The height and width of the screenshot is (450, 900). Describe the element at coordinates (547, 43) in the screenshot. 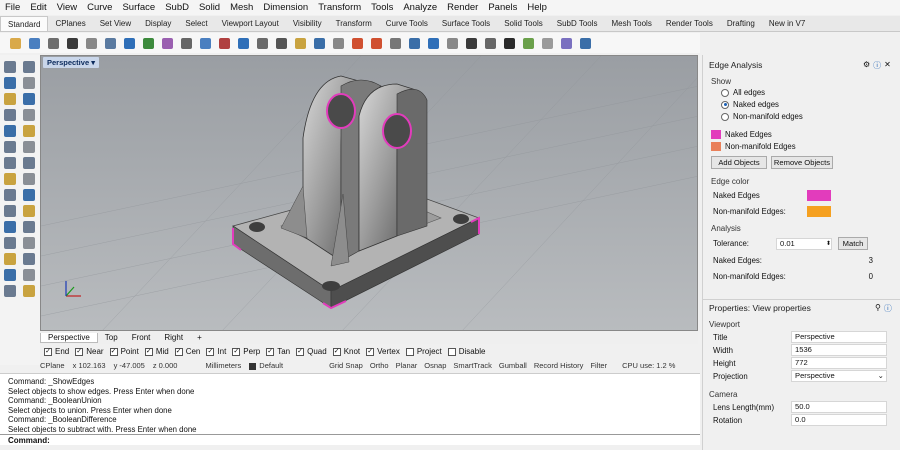

I see `properties-icon` at that location.